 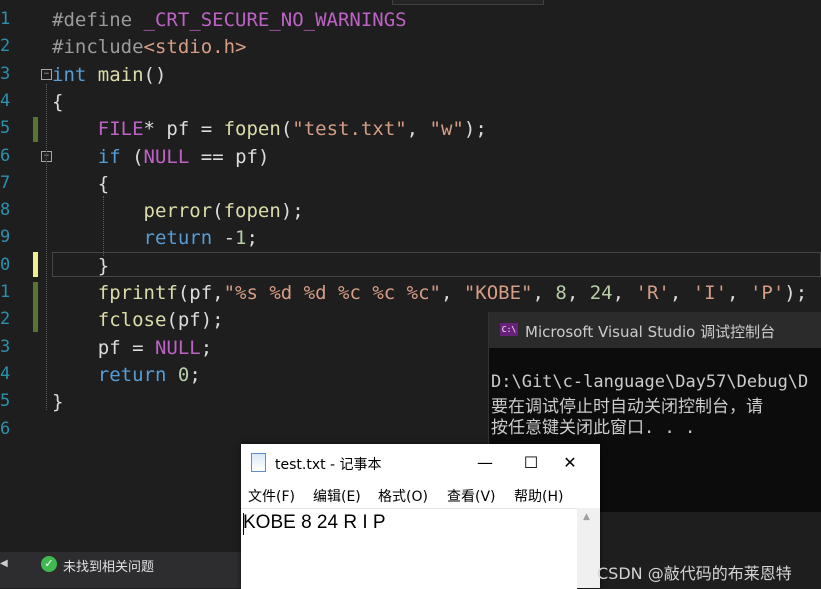 What do you see at coordinates (137, 293) in the screenshot?
I see `code-token: fprintf` at bounding box center [137, 293].